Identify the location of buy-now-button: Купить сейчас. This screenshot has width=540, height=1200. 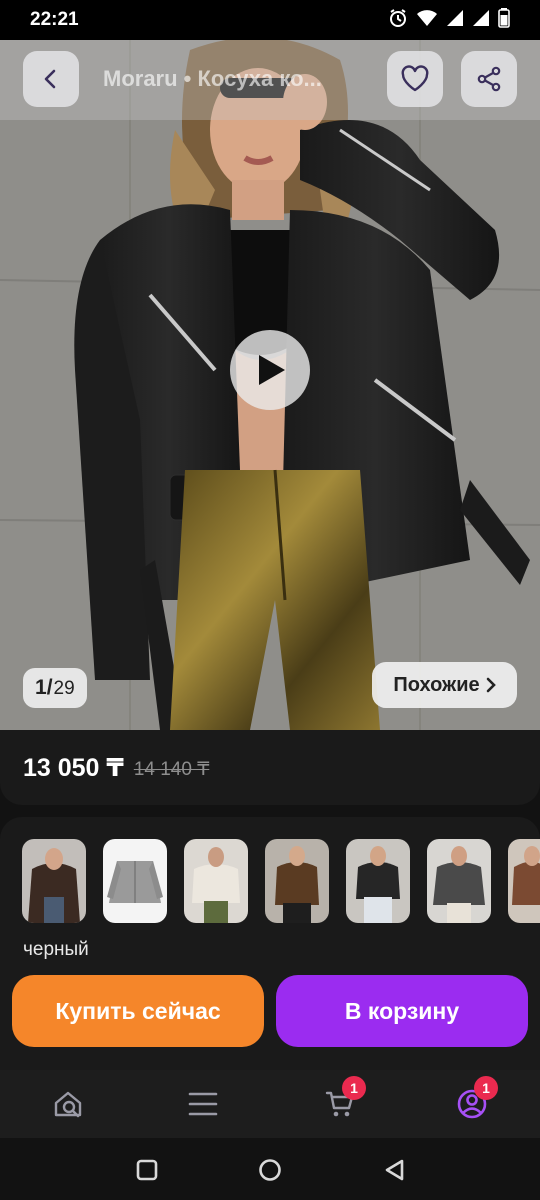
(138, 1011).